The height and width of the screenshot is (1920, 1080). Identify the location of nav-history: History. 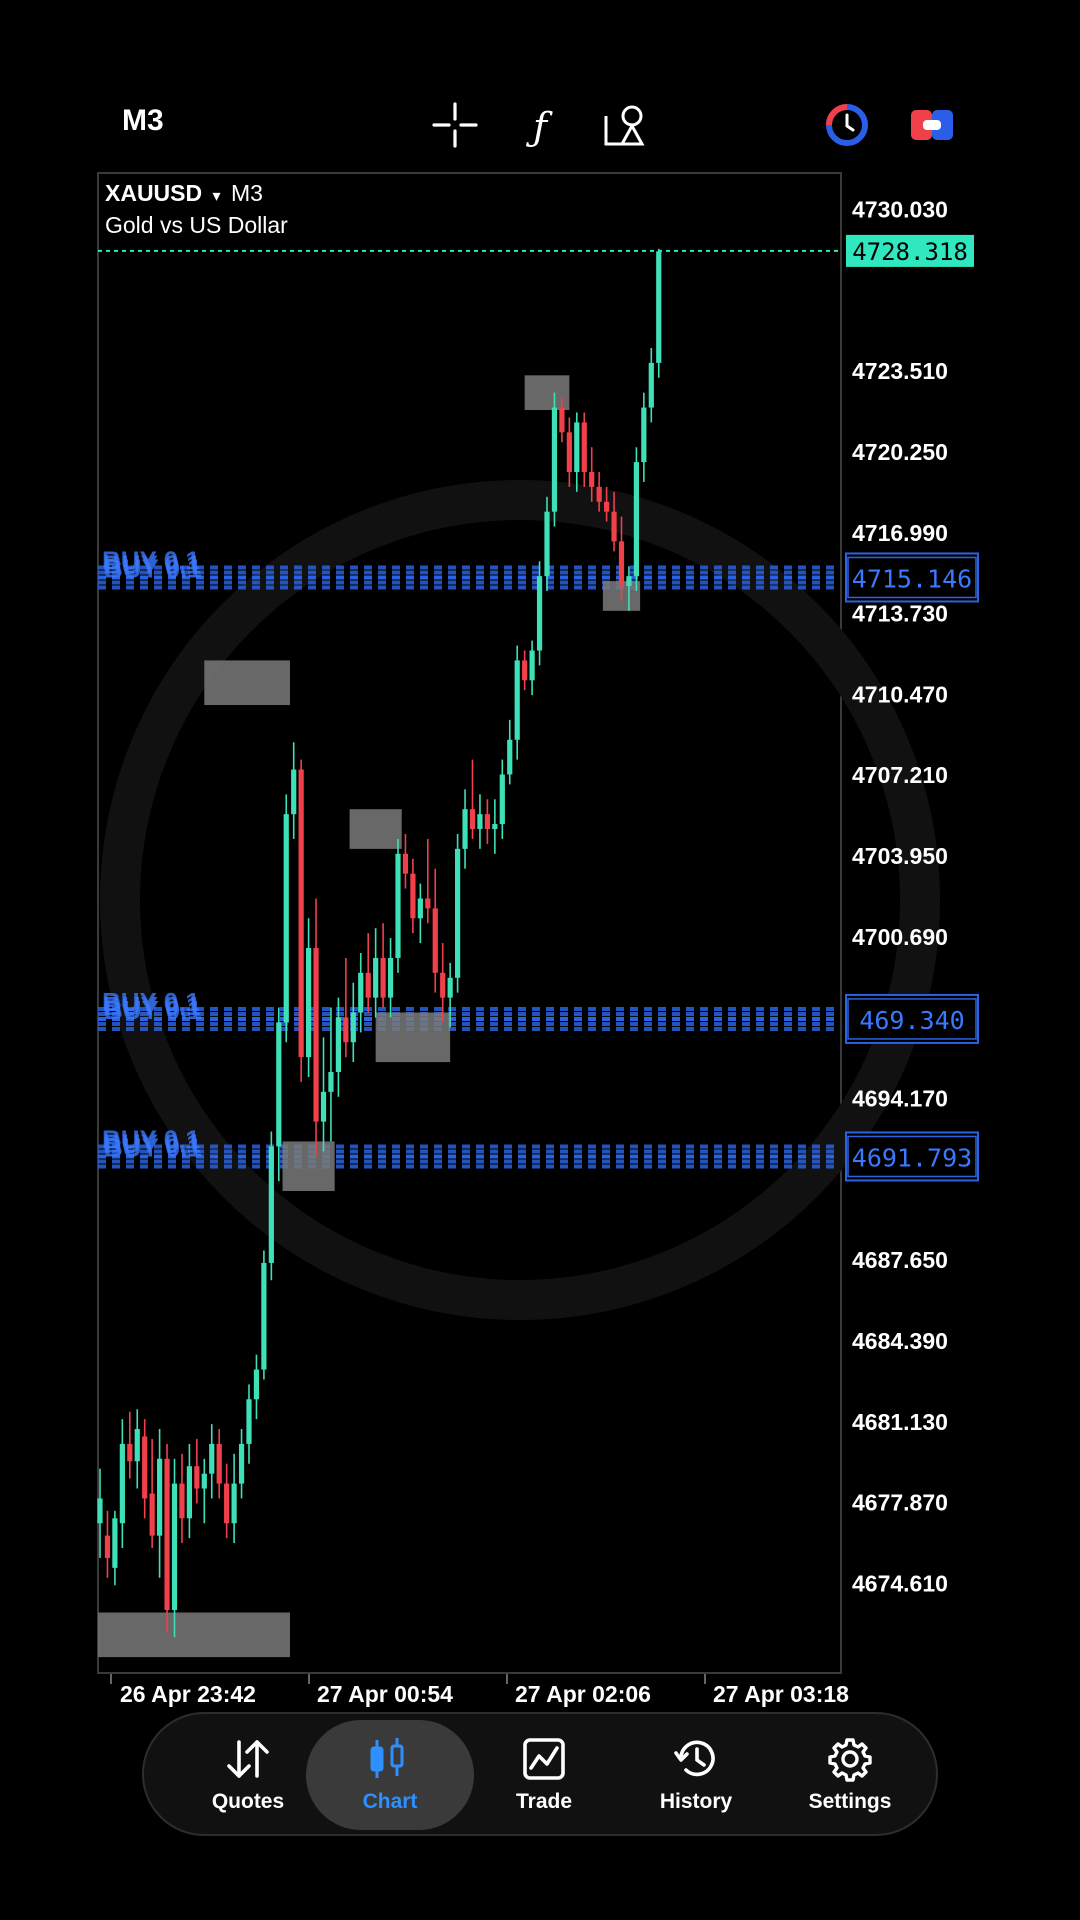
(696, 1775).